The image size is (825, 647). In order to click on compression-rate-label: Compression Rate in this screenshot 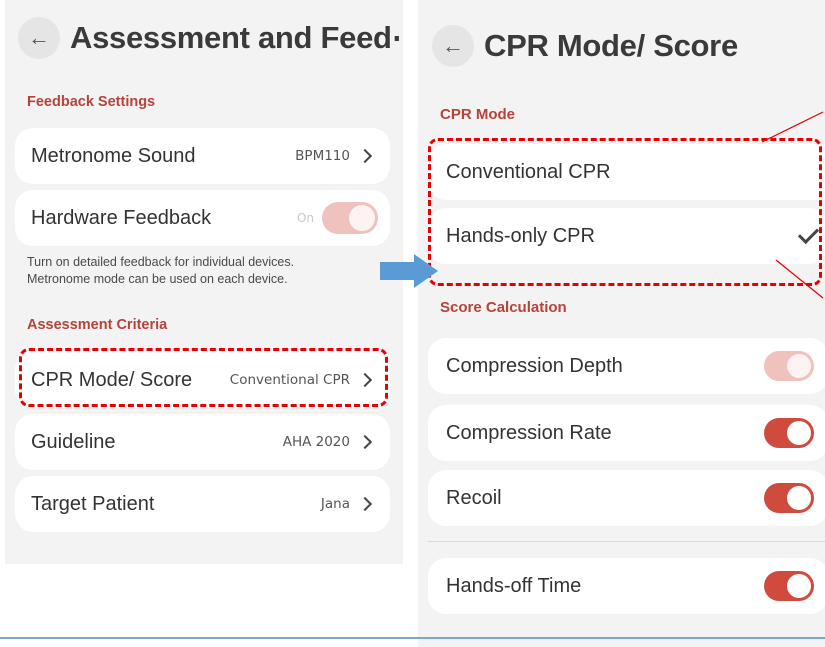, I will do `click(529, 432)`.